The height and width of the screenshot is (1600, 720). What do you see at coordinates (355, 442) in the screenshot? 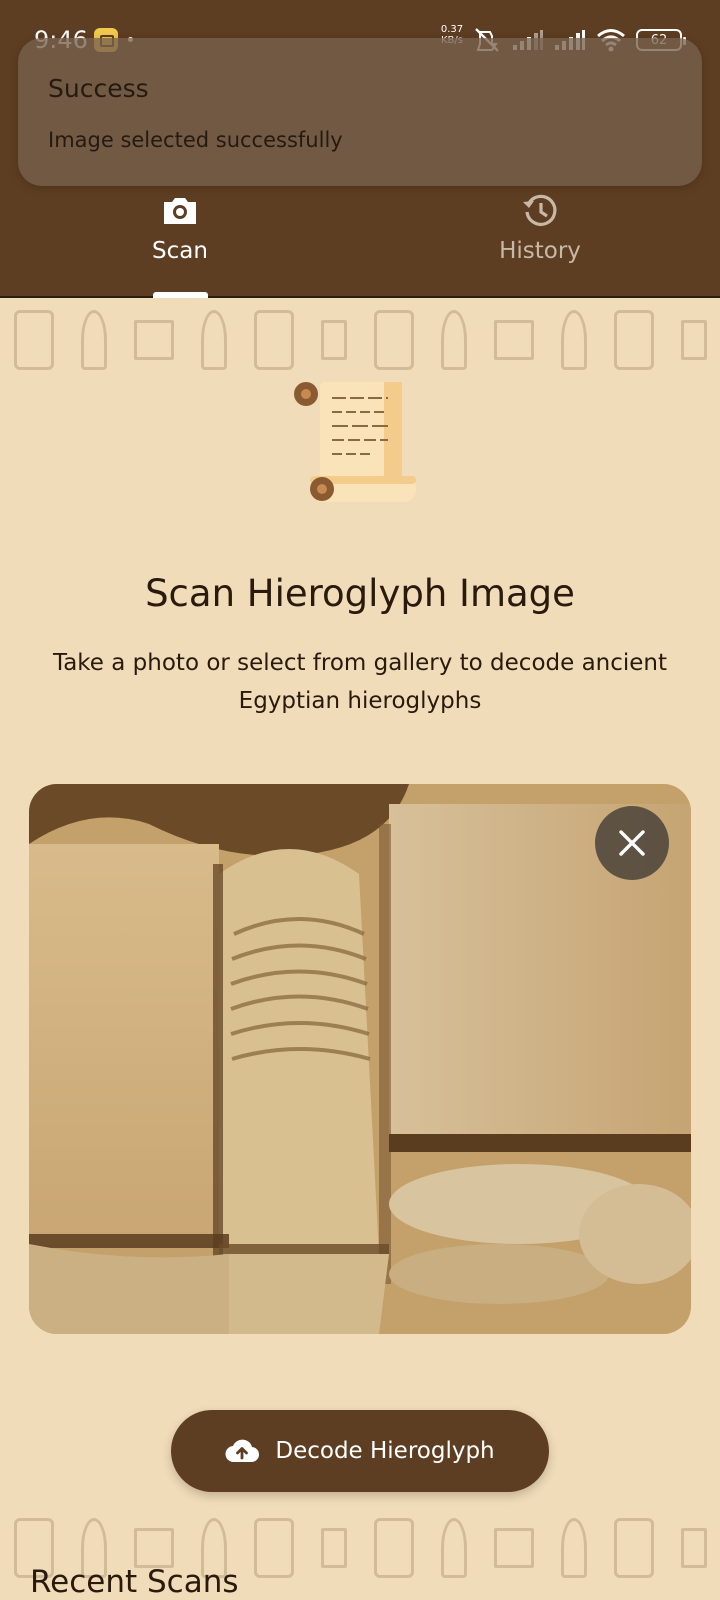
I see `scroll-icon` at bounding box center [355, 442].